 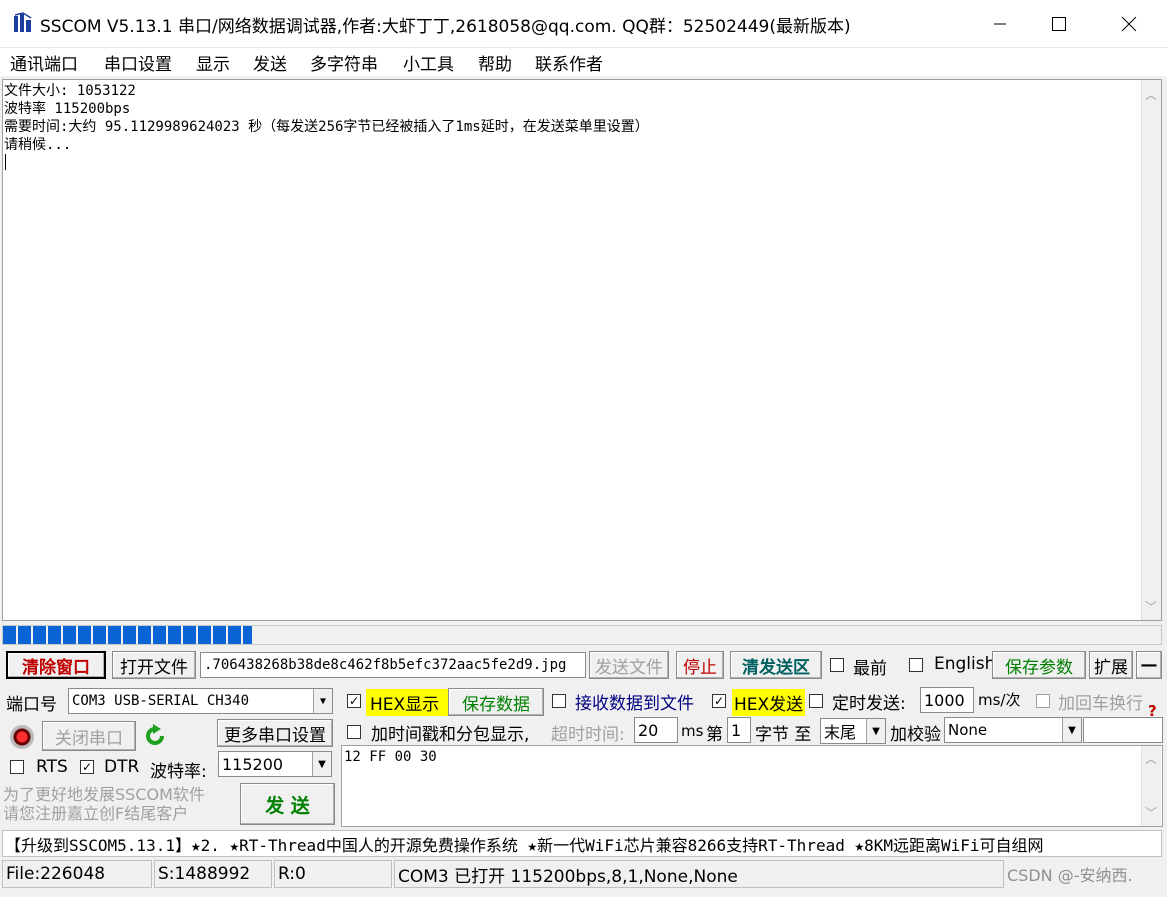 What do you see at coordinates (1000, 24) in the screenshot?
I see `minimize-button` at bounding box center [1000, 24].